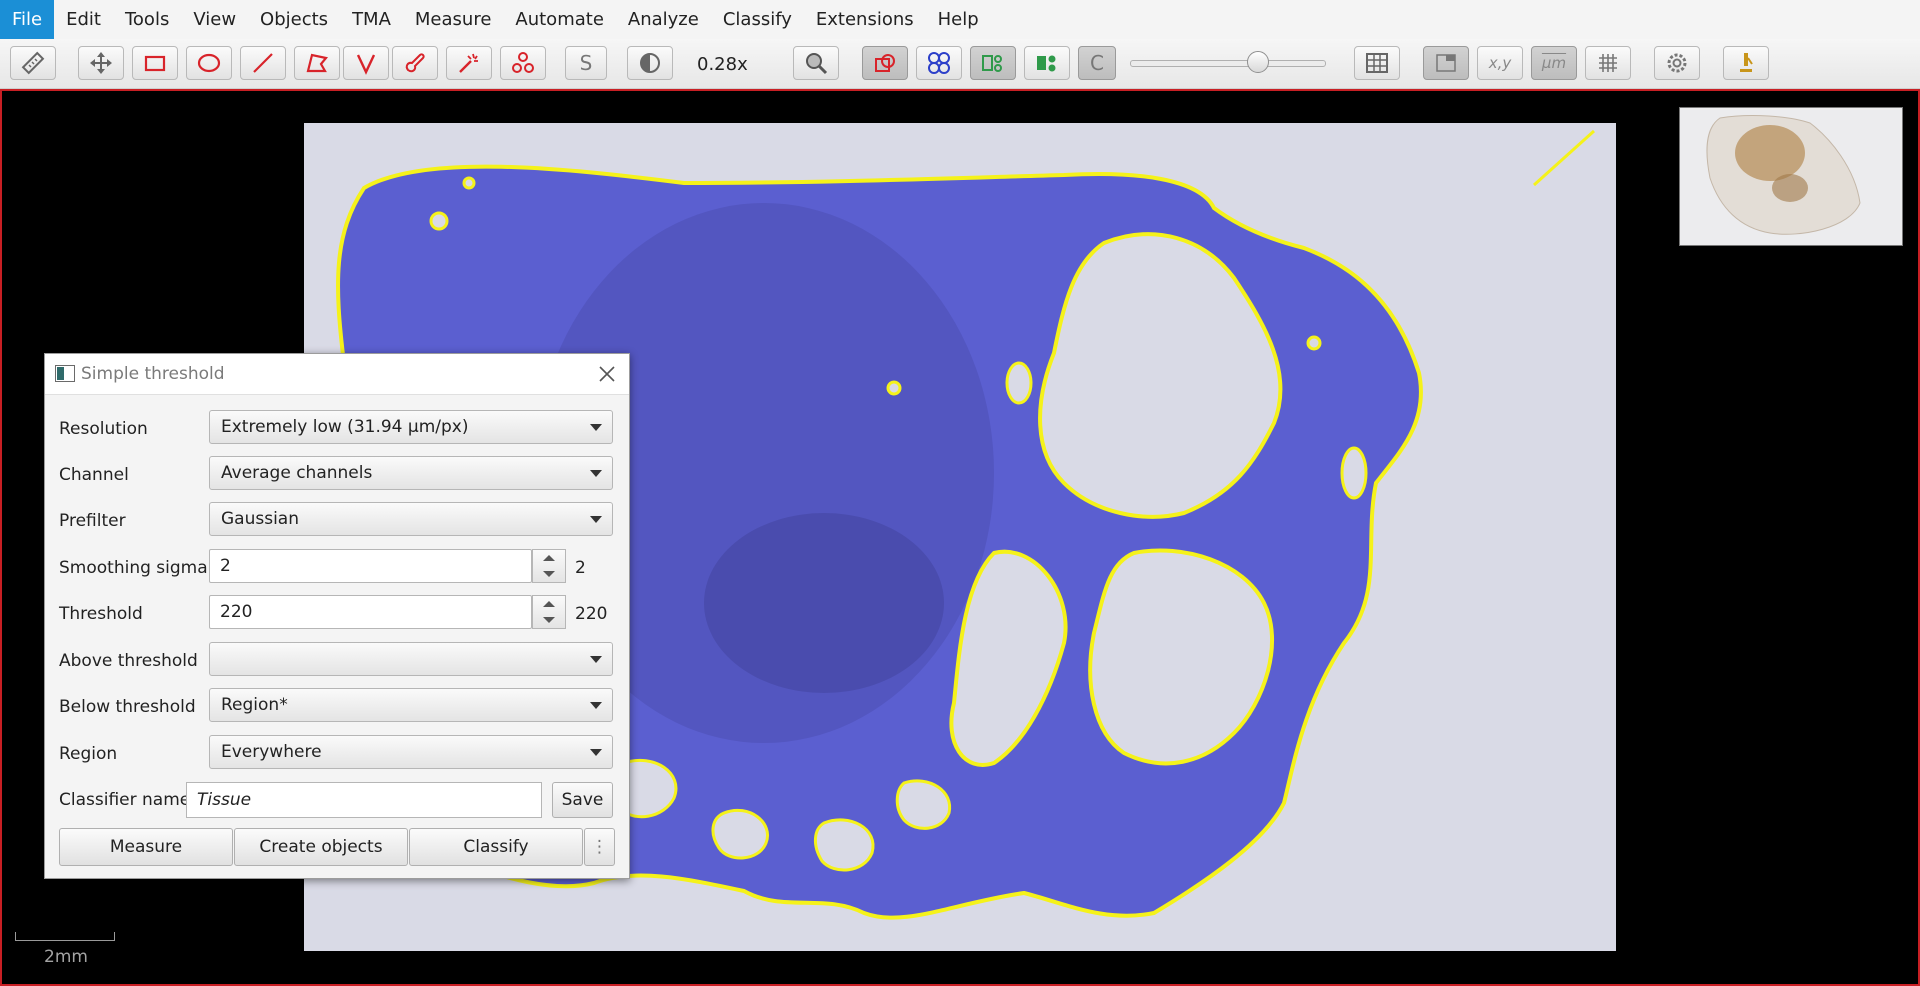  I want to click on toolbar: S 0.28x C x,y µm, so click(960, 64).